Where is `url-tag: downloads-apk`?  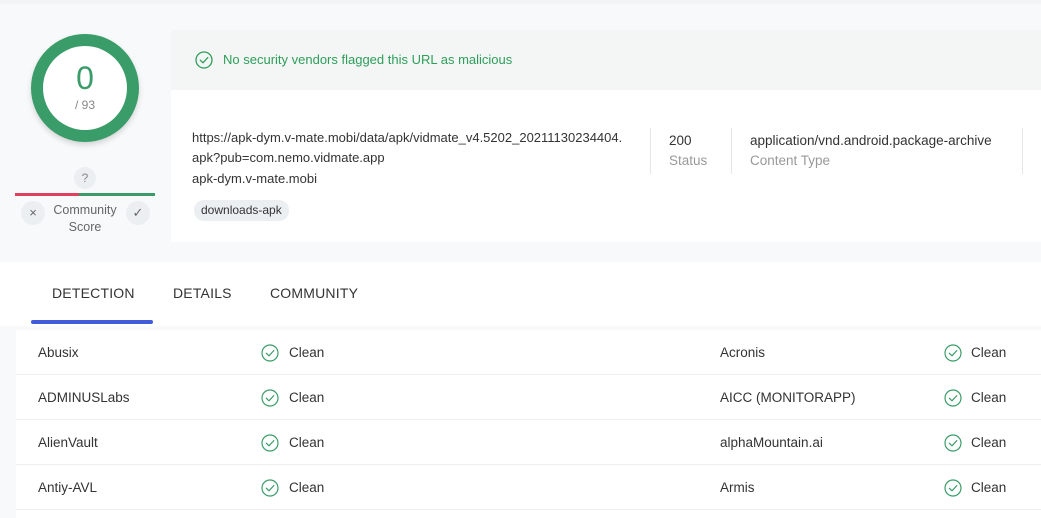
url-tag: downloads-apk is located at coordinates (241, 210).